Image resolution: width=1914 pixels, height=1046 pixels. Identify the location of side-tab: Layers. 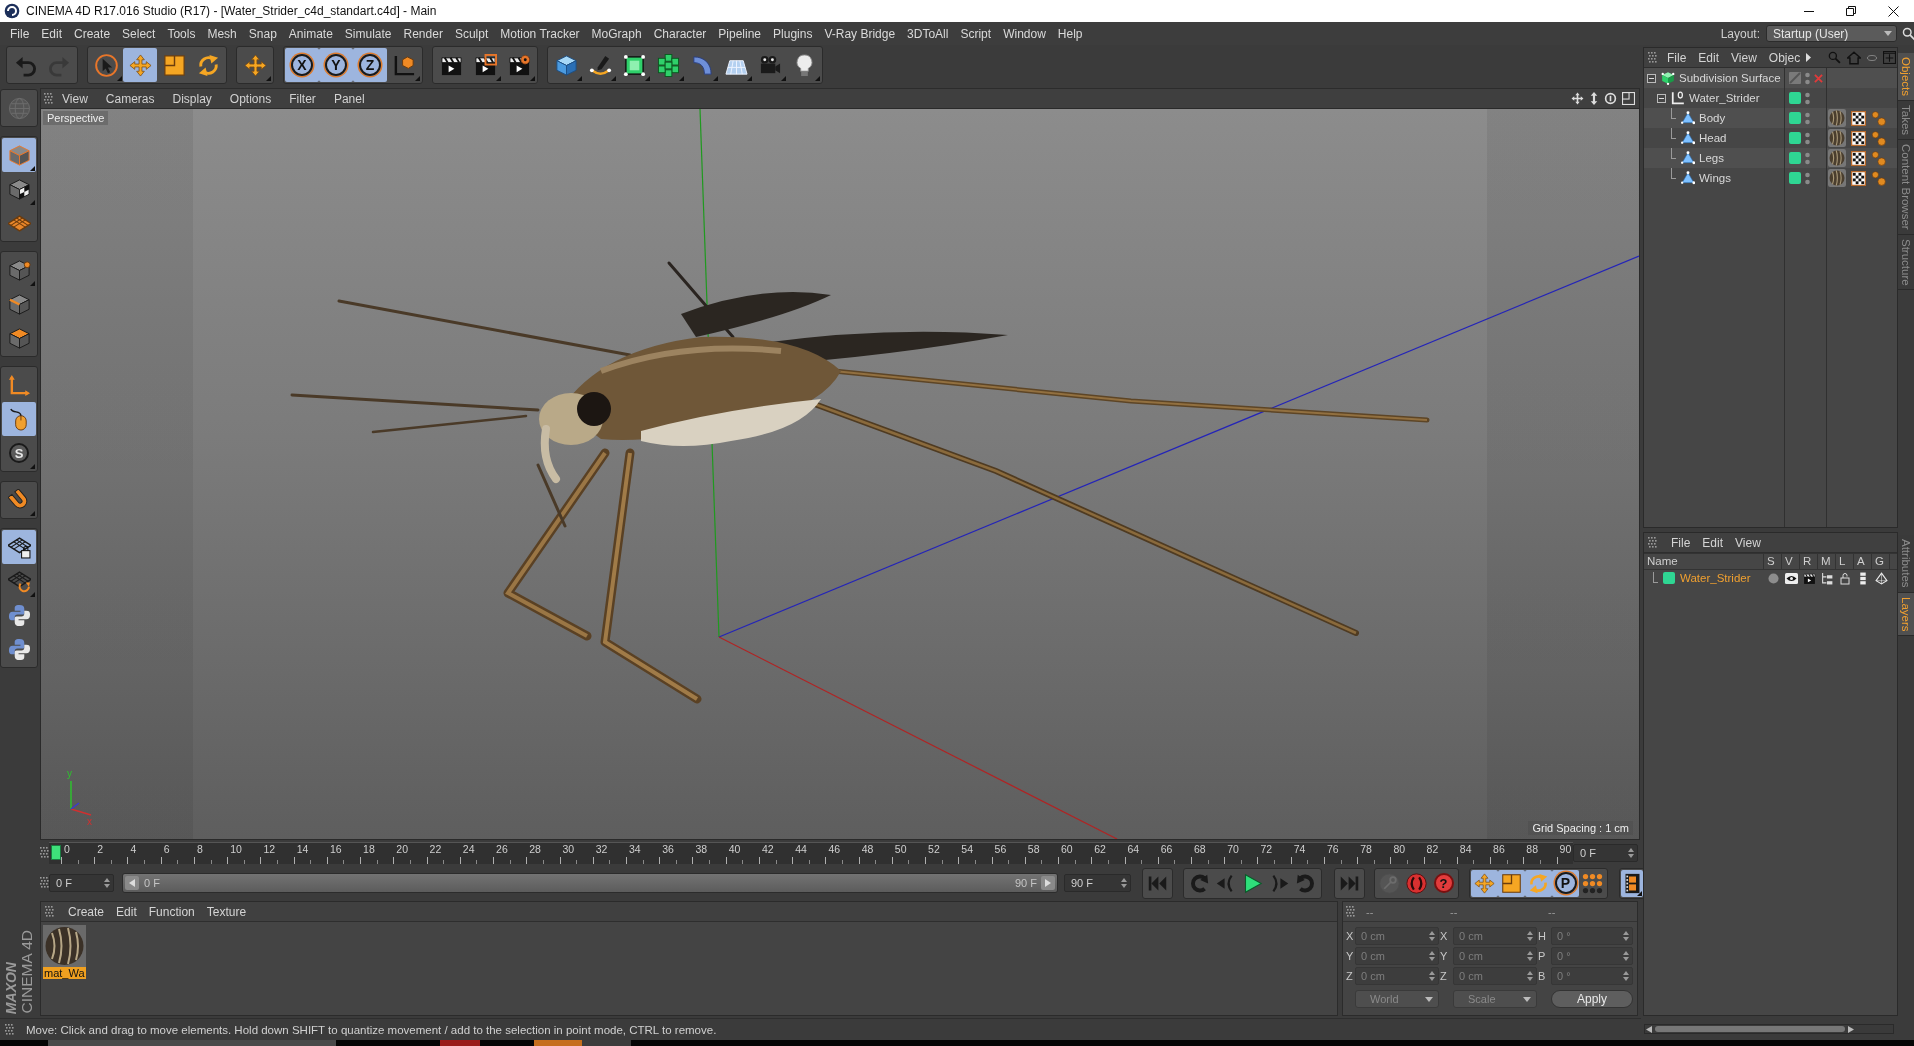
(1906, 614).